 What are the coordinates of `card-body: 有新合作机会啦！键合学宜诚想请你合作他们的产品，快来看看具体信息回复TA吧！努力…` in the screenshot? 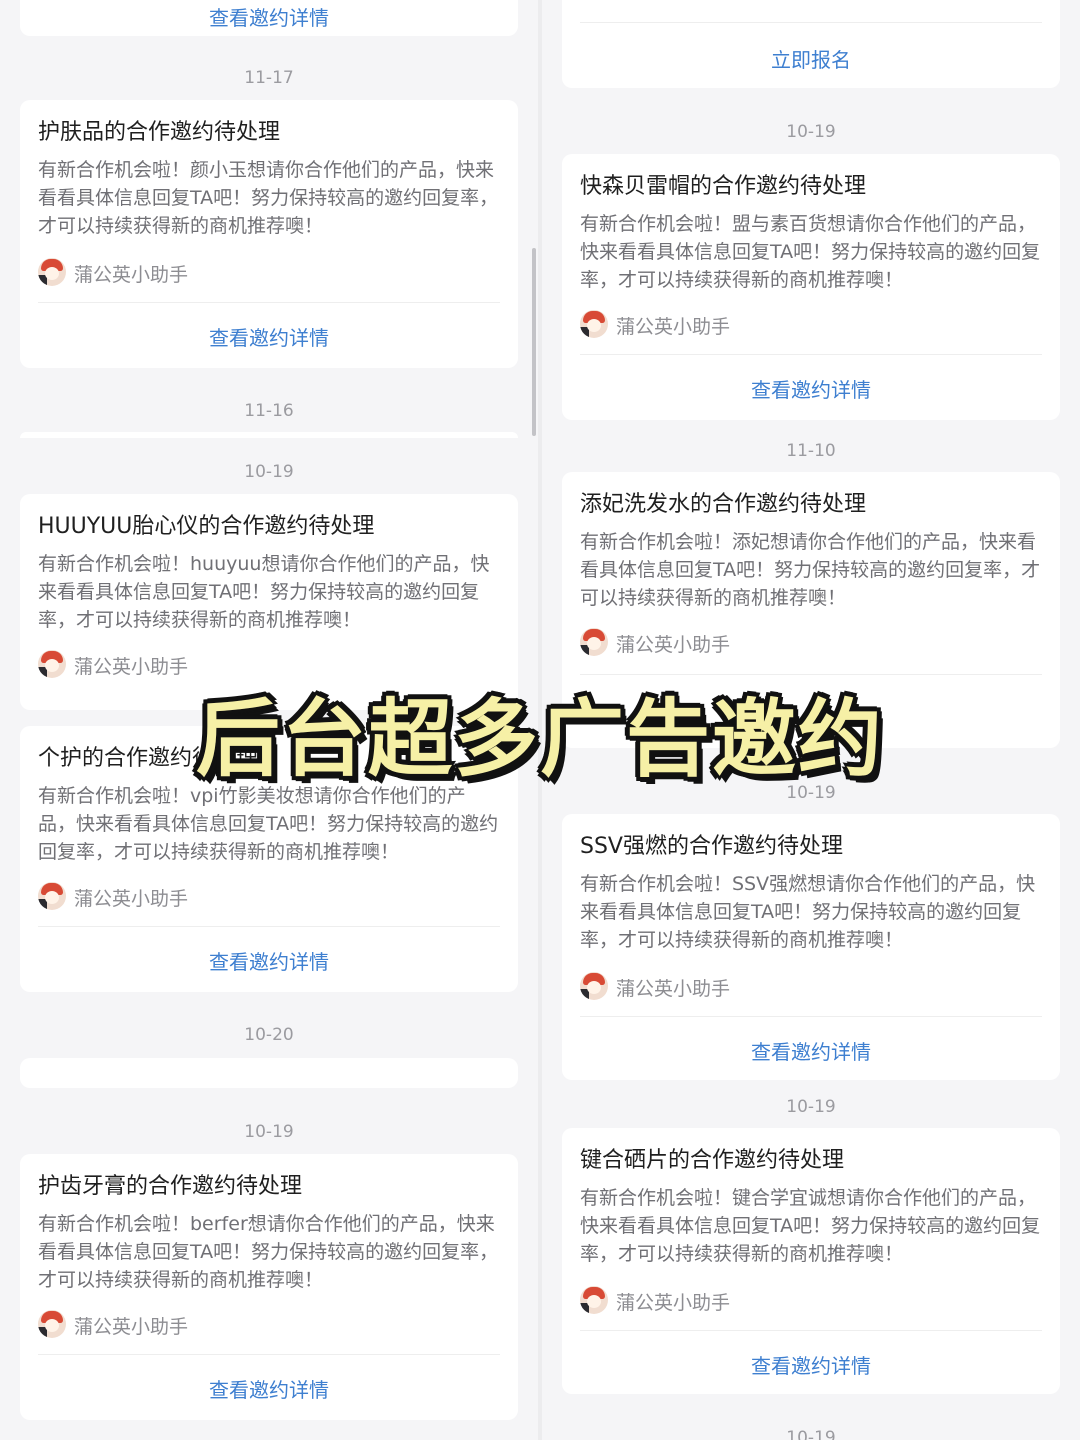 It's located at (810, 1226).